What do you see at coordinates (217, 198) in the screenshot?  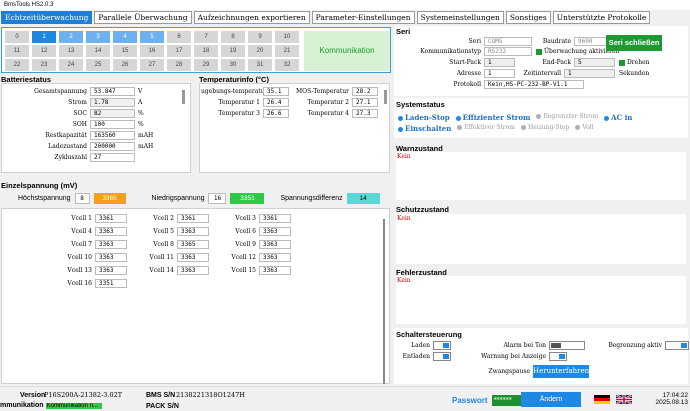 I see `min-cell-index: 16` at bounding box center [217, 198].